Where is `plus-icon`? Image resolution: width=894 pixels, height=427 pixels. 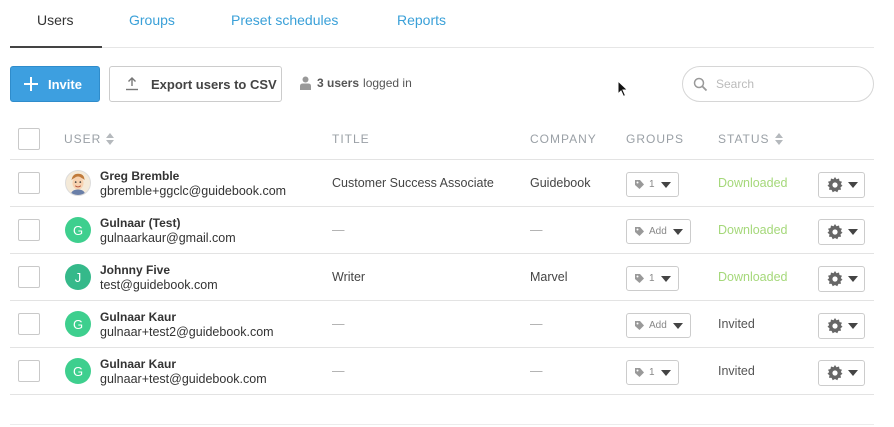 plus-icon is located at coordinates (31, 84).